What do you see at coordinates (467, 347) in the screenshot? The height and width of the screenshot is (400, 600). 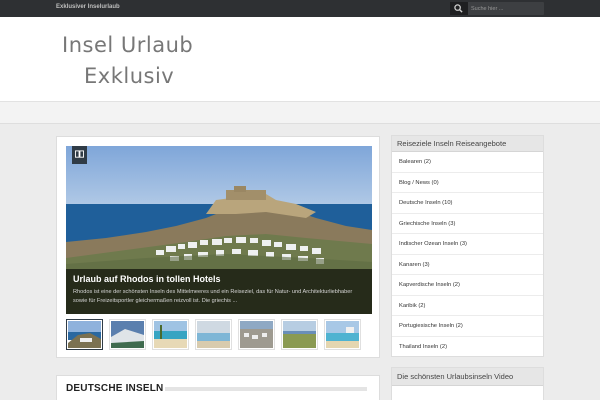 I see `category-item: Thailand Inseln (2)` at bounding box center [467, 347].